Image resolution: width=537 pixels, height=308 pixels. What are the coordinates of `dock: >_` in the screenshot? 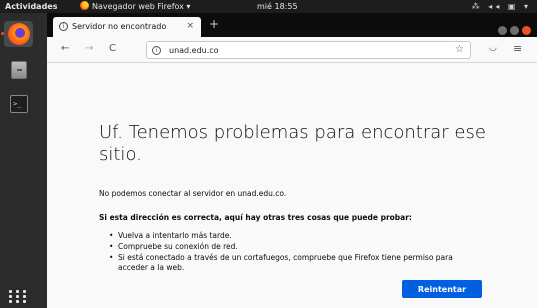 It's located at (18, 160).